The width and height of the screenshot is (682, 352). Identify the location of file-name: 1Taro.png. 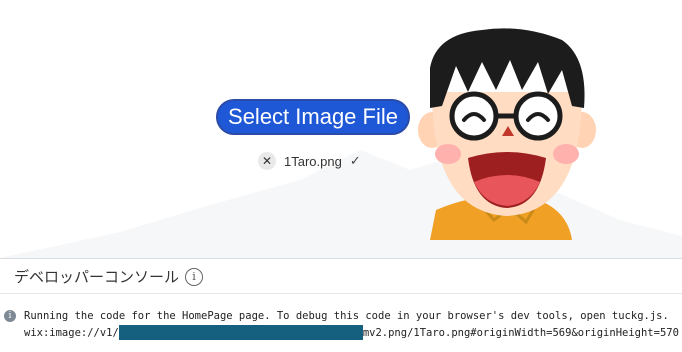
(313, 161).